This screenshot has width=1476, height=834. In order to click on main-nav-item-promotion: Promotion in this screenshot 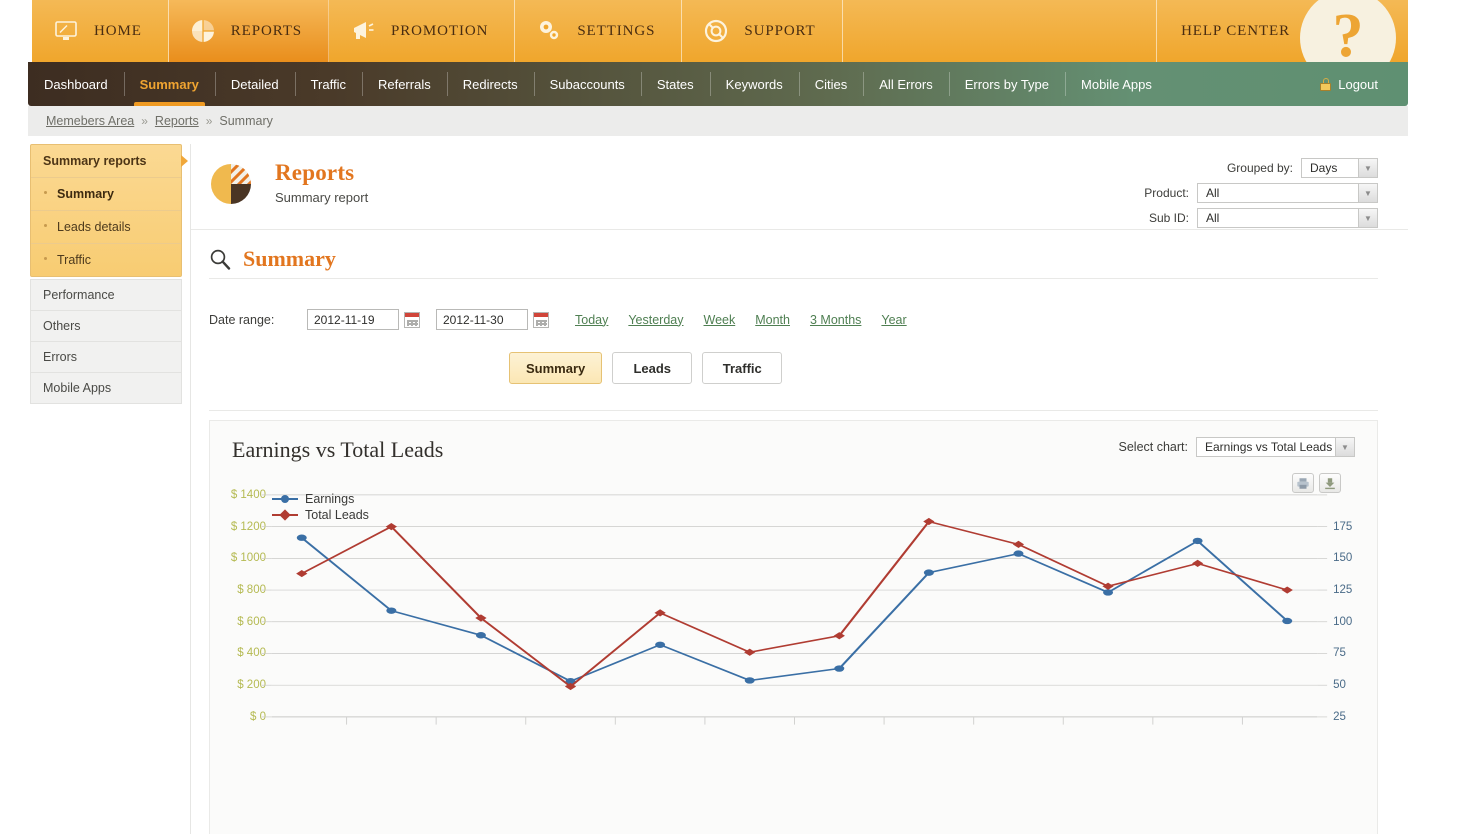, I will do `click(422, 31)`.